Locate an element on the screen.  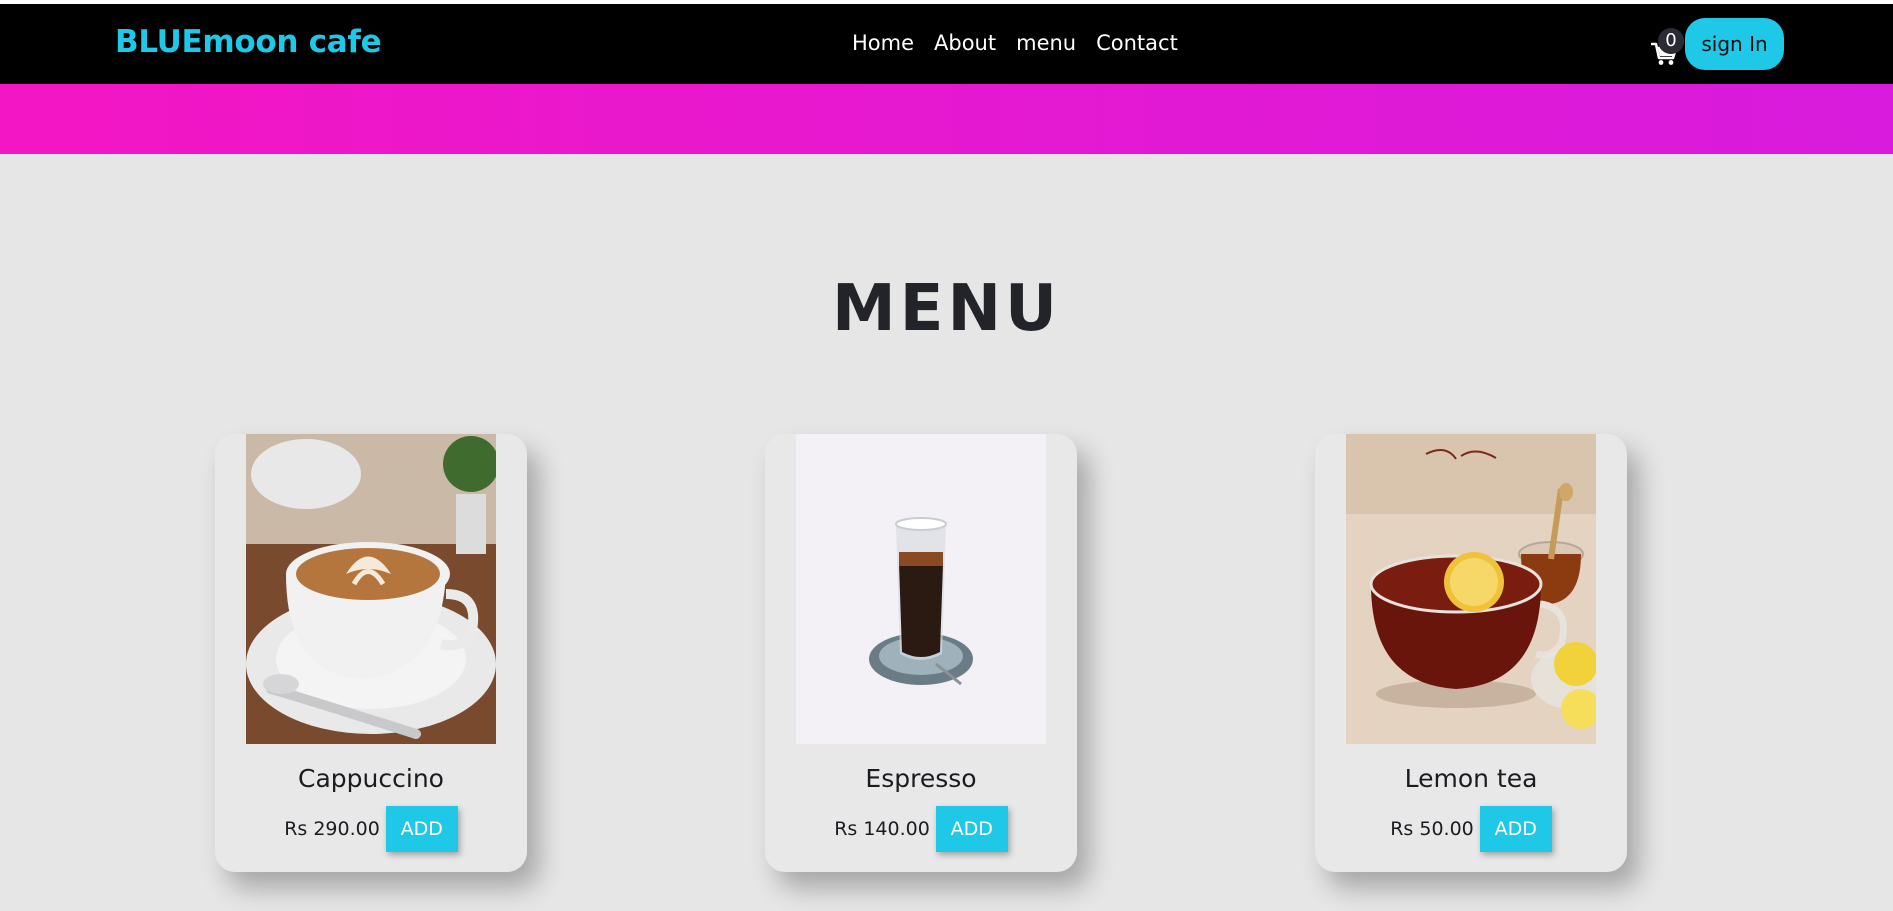
price-row: Rs 290.00 ADD is located at coordinates (371, 829).